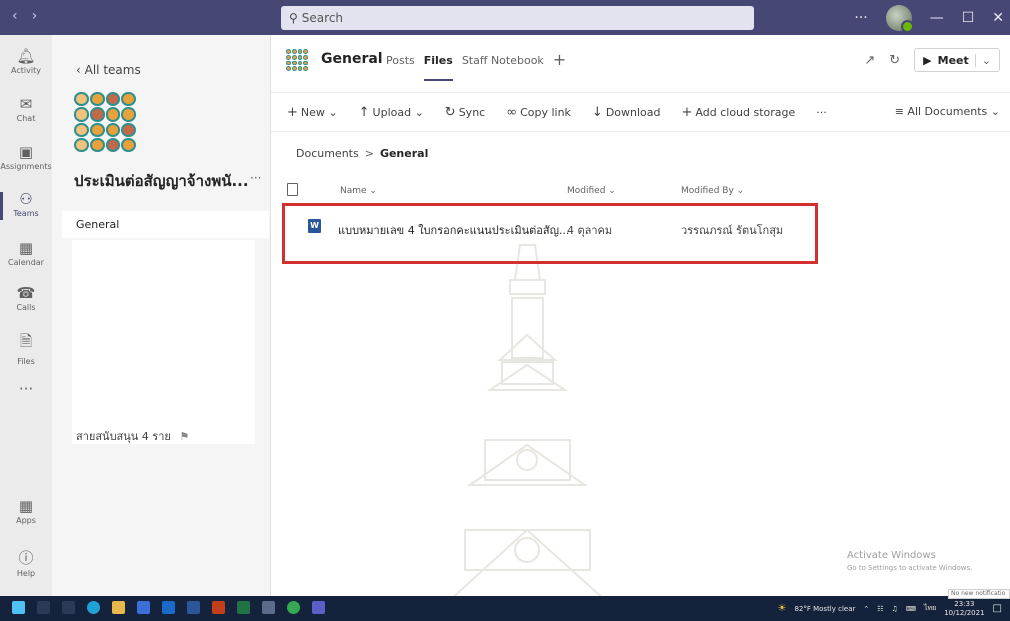 This screenshot has height=621, width=1010. What do you see at coordinates (937, 18) in the screenshot?
I see `minimize-icon: —` at bounding box center [937, 18].